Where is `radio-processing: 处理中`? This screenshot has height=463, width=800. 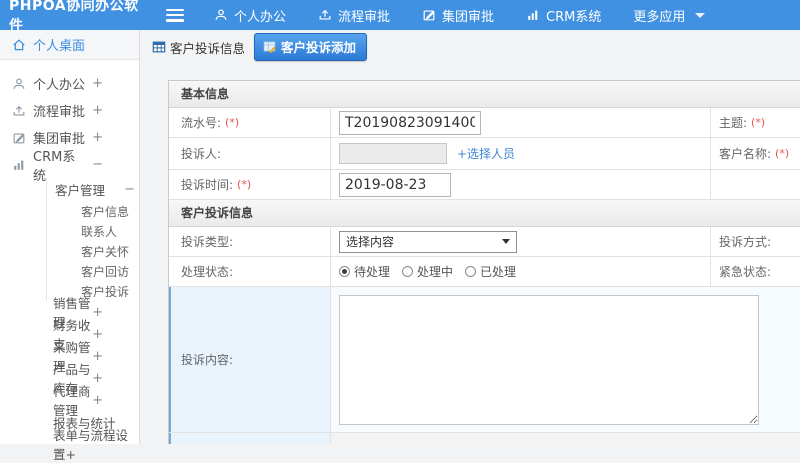
radio-processing: 处理中 is located at coordinates (427, 271).